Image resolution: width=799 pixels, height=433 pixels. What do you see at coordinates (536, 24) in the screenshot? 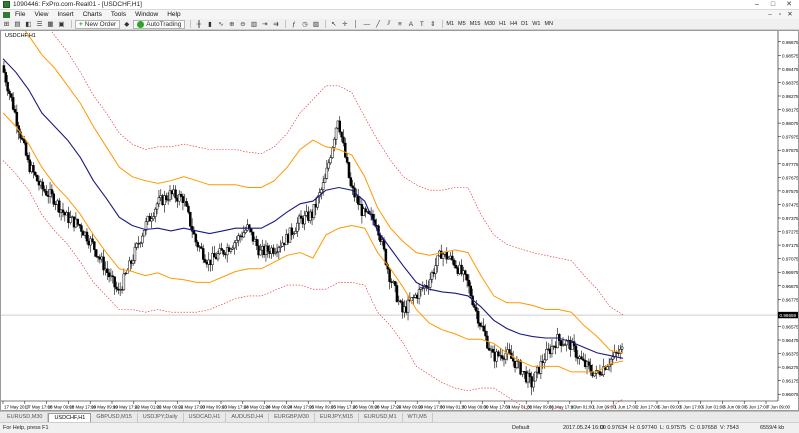
I see `period-w1: W1` at bounding box center [536, 24].